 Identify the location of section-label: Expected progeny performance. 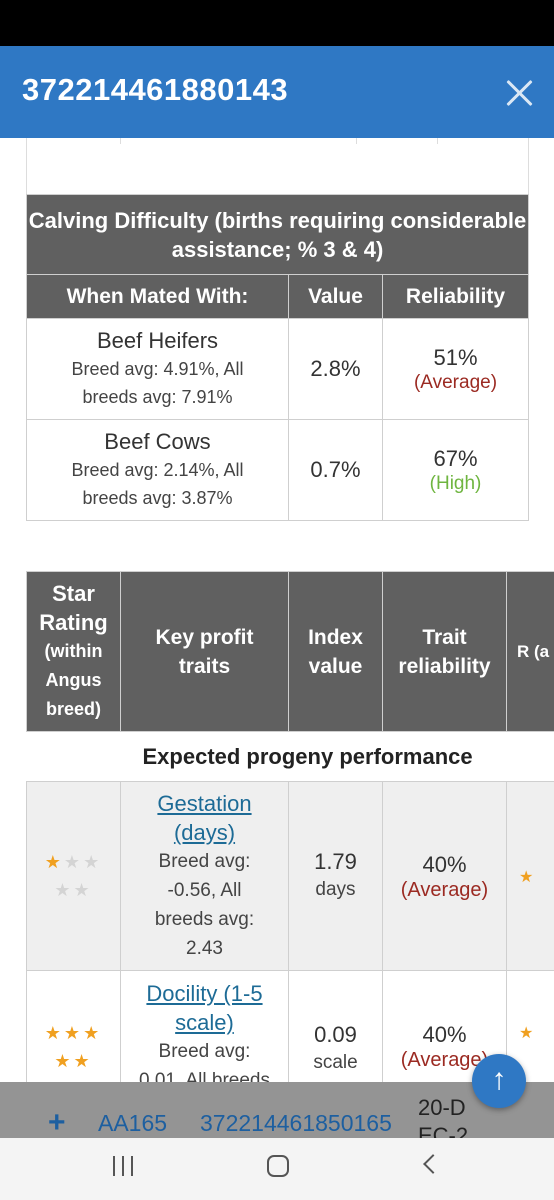
(266, 756).